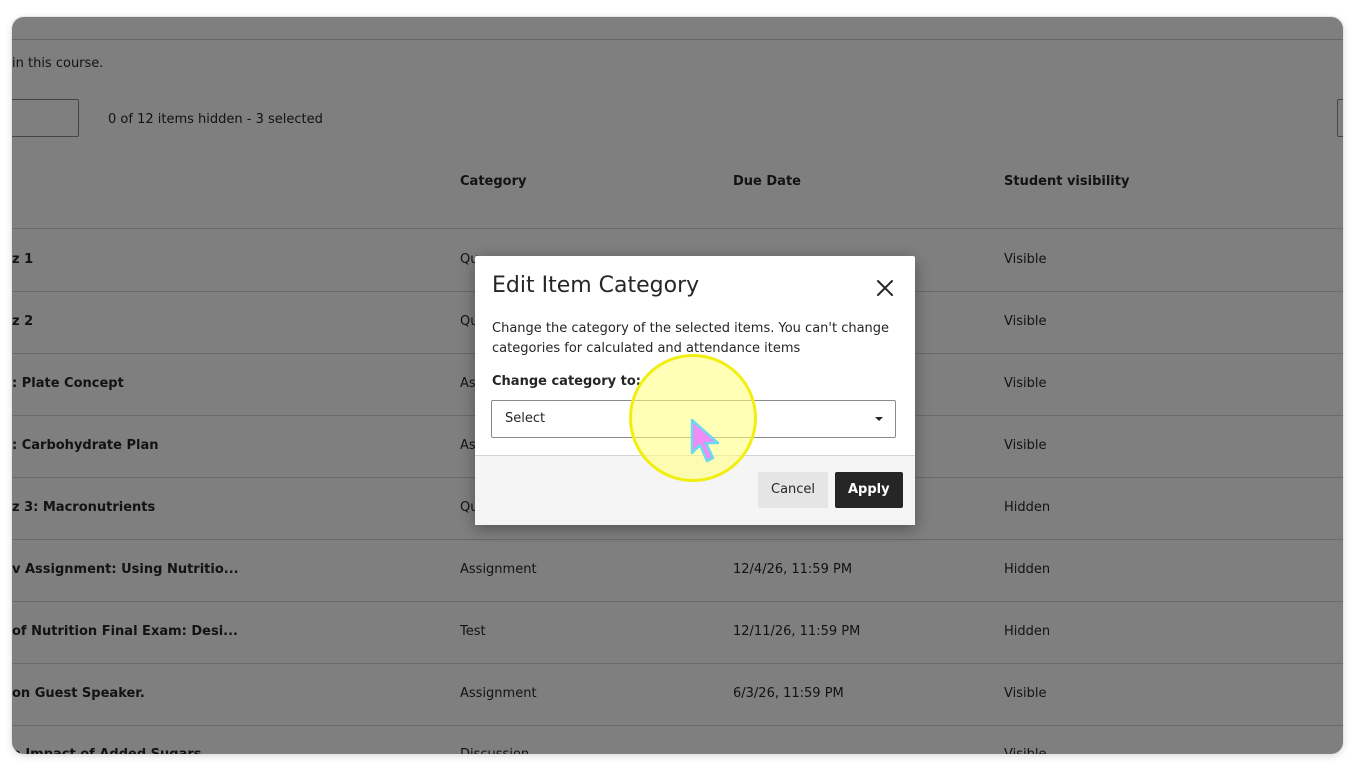  I want to click on dialog-title: Edit Item Category, so click(596, 285).